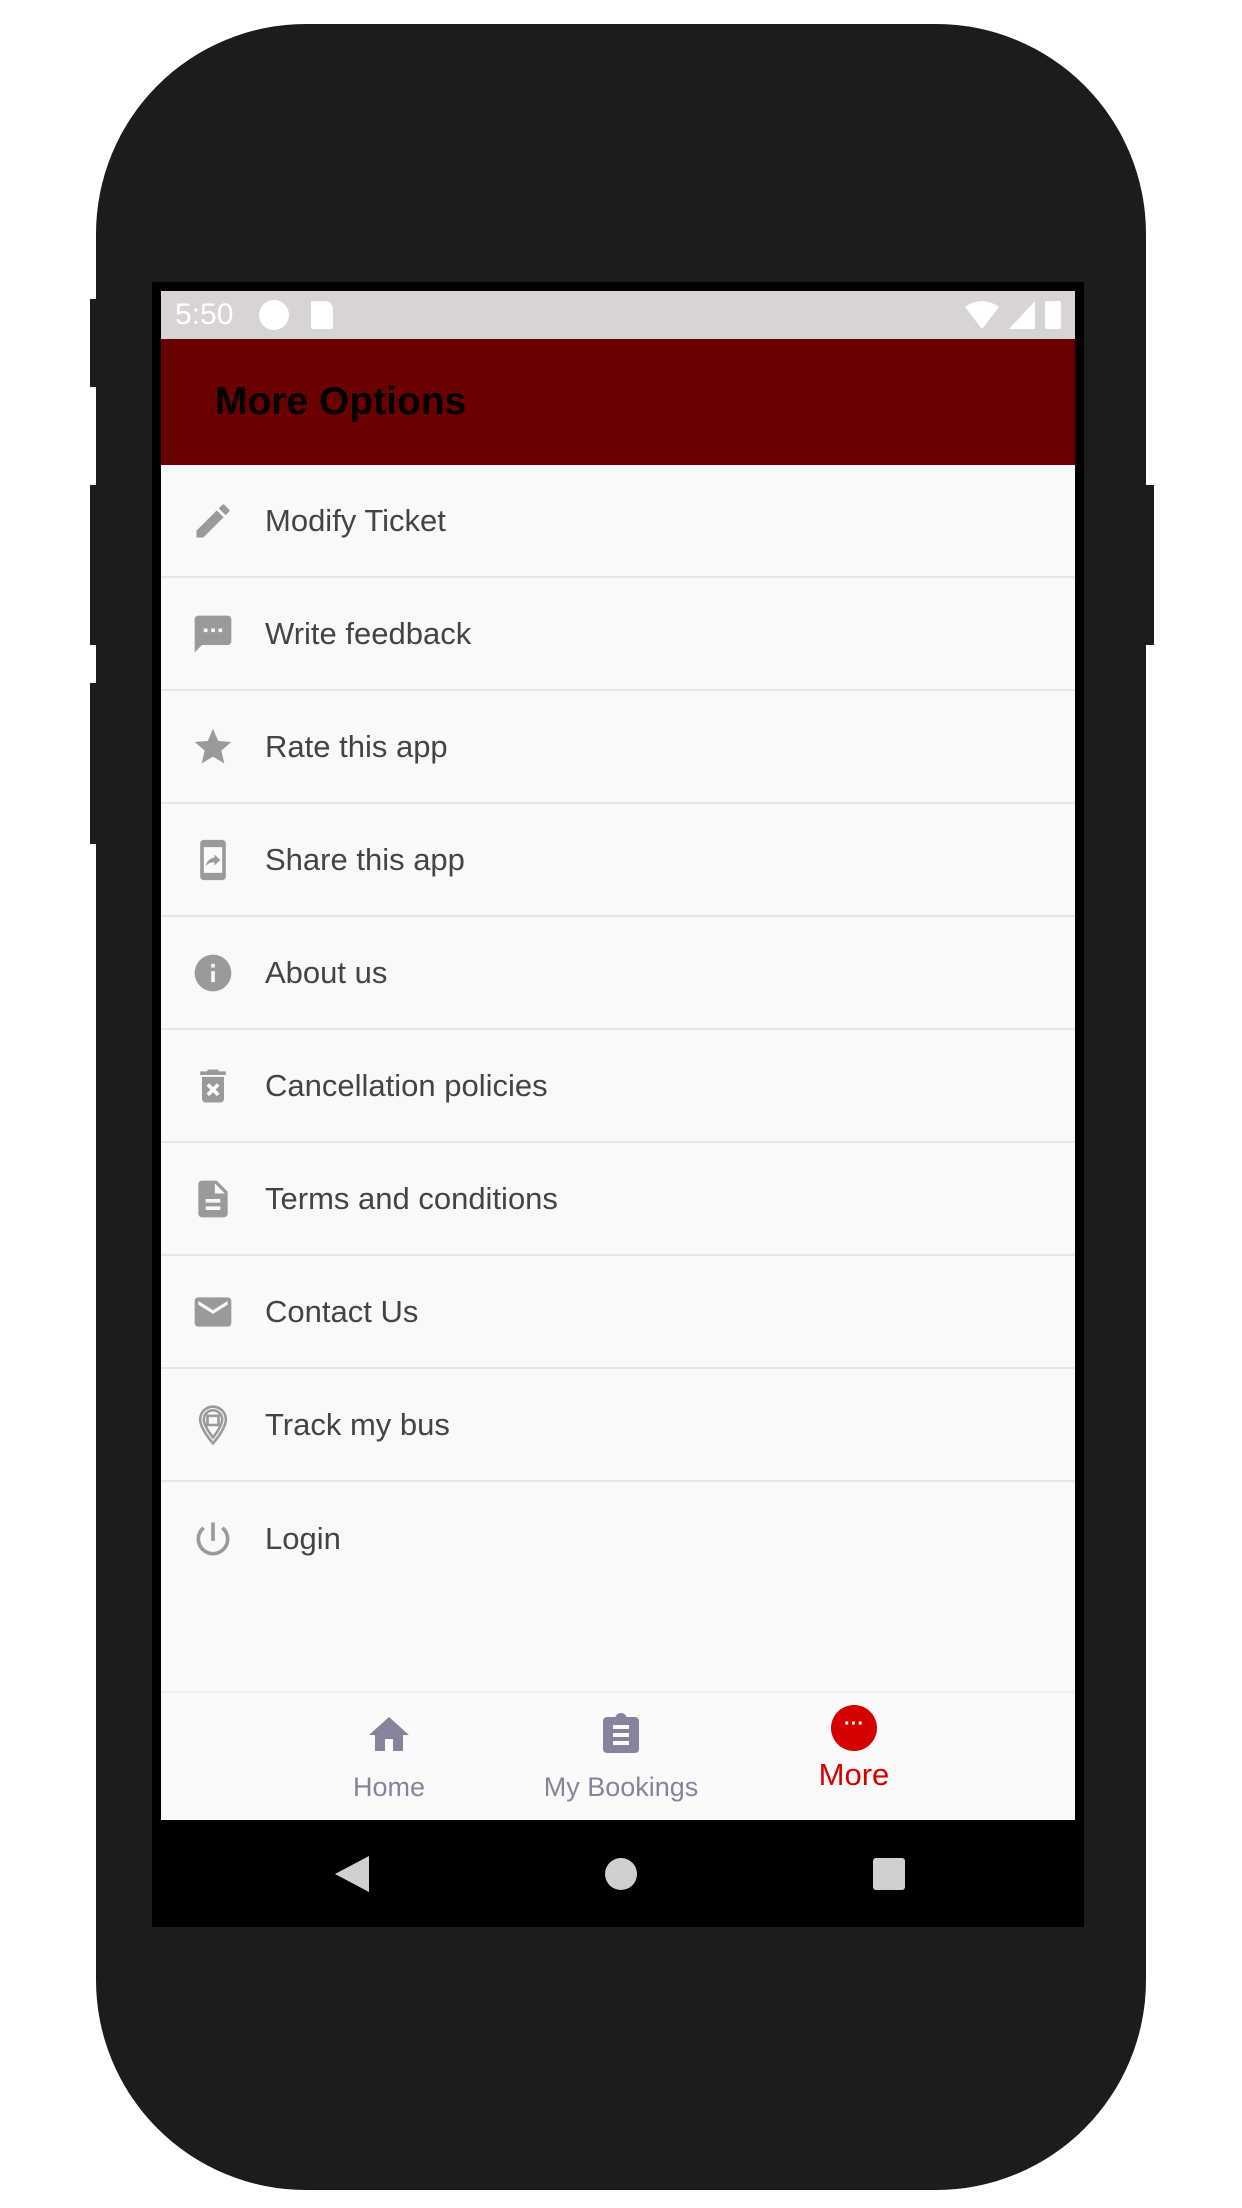  I want to click on star-icon, so click(213, 747).